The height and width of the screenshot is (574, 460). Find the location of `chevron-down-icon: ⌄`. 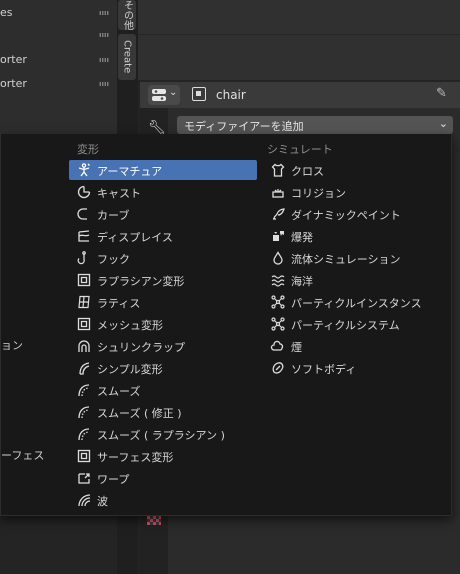

chevron-down-icon: ⌄ is located at coordinates (443, 123).